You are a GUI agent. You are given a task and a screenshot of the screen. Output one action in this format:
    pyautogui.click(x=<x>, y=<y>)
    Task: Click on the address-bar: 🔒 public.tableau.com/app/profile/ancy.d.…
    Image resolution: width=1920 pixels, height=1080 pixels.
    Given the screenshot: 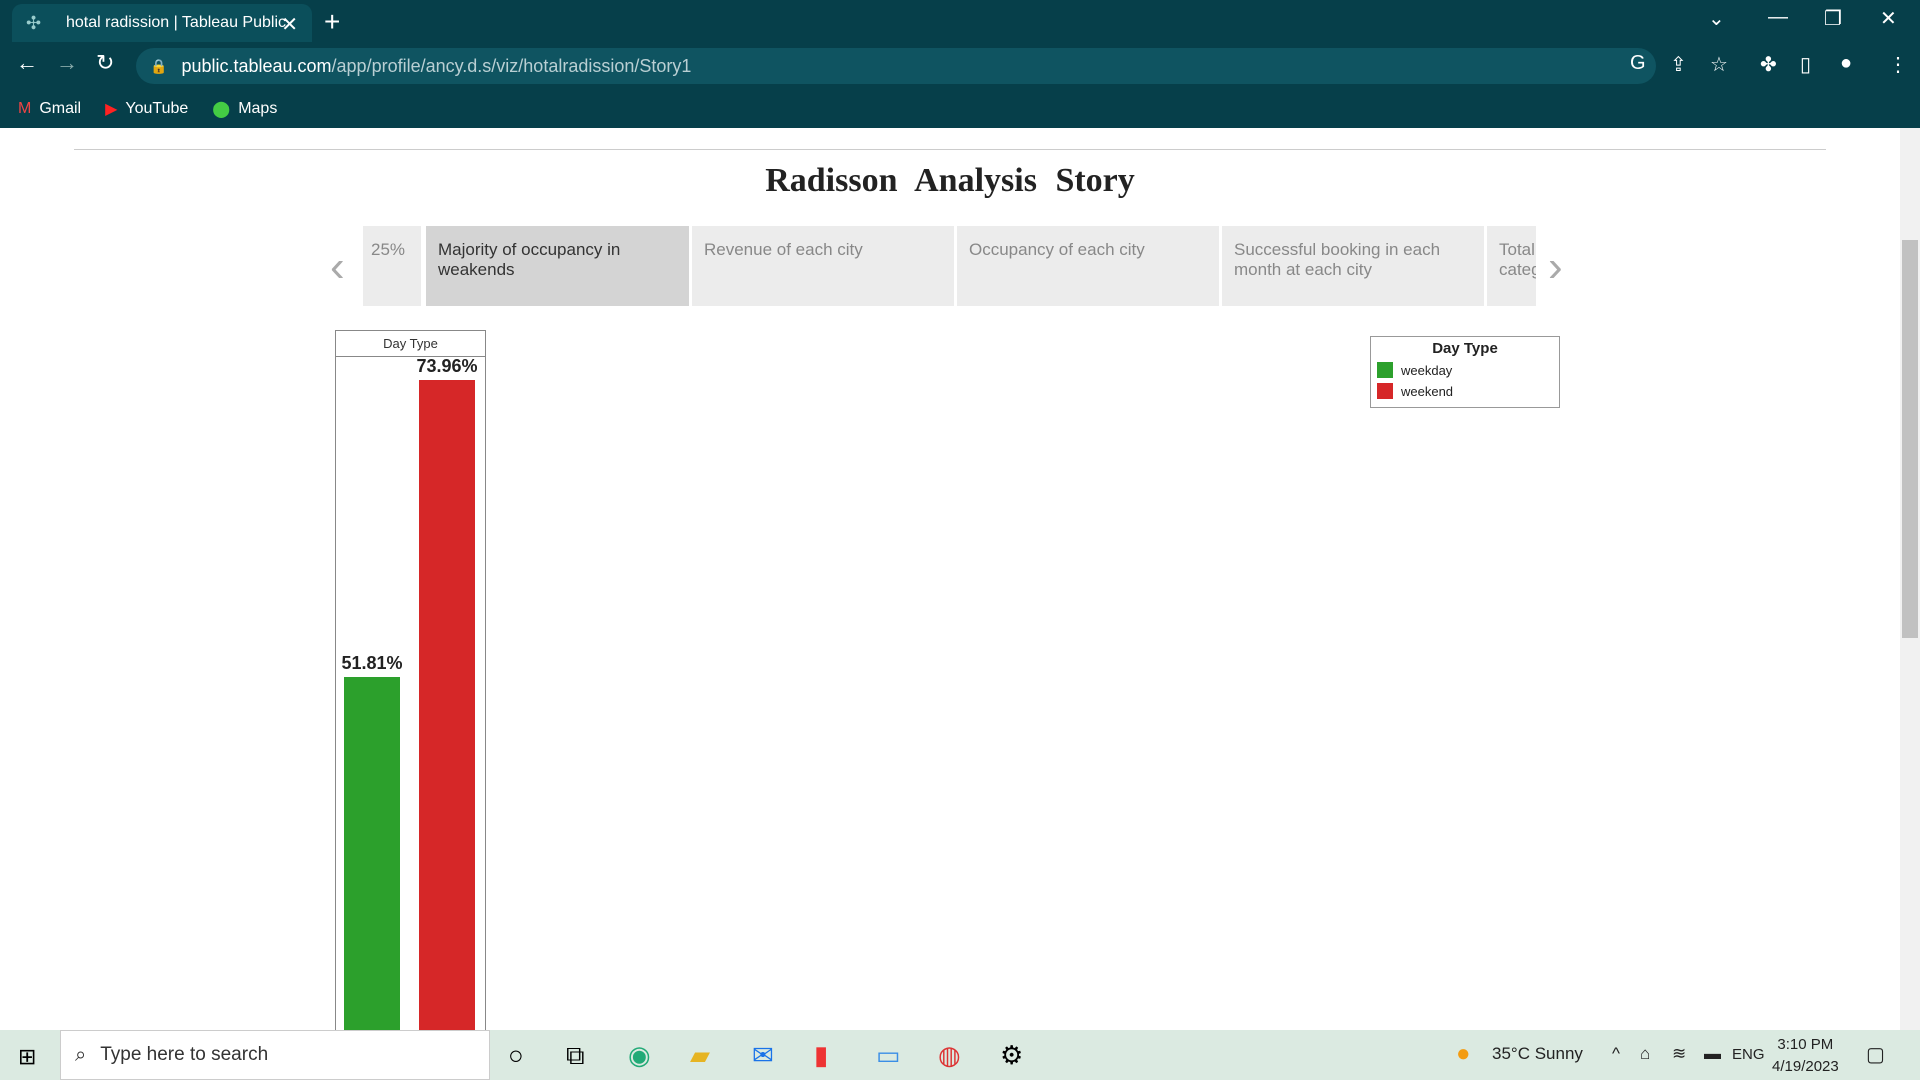 What is the action you would take?
    pyautogui.click(x=896, y=66)
    